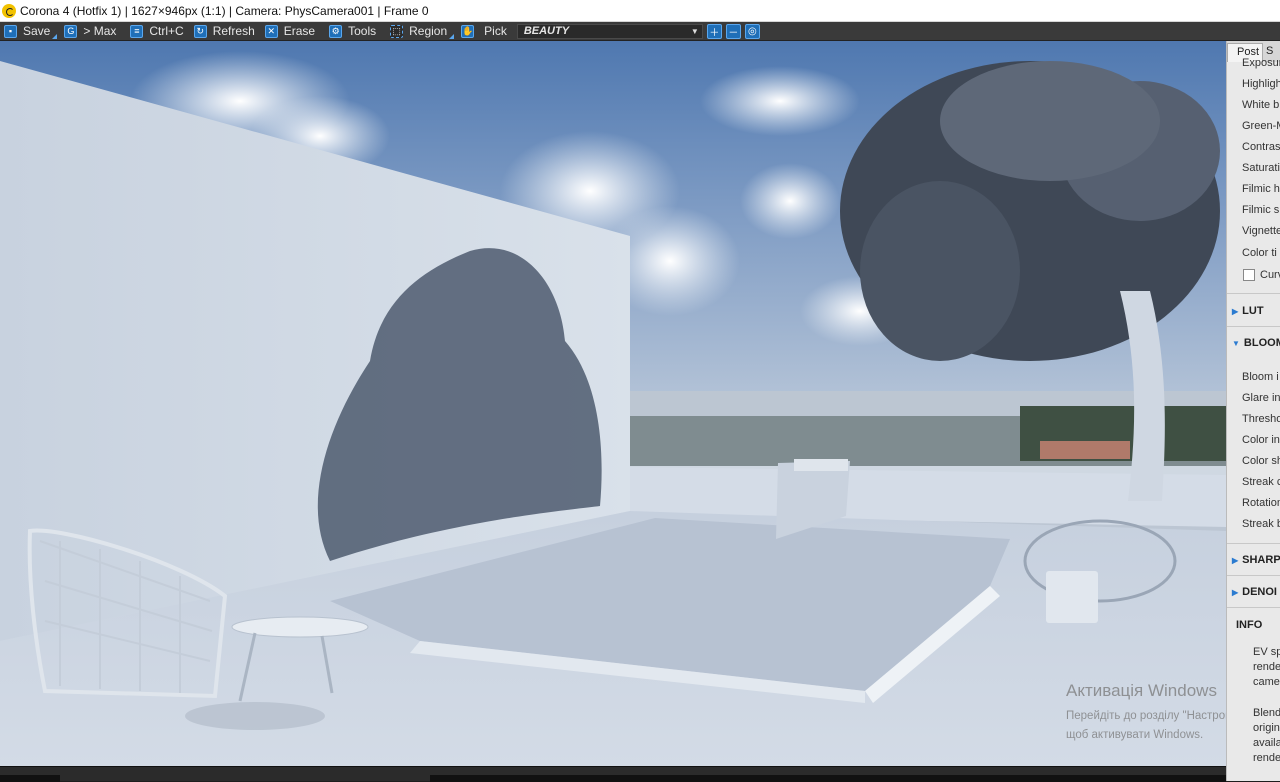  What do you see at coordinates (1266, 728) in the screenshot?
I see `info-line: original v` at bounding box center [1266, 728].